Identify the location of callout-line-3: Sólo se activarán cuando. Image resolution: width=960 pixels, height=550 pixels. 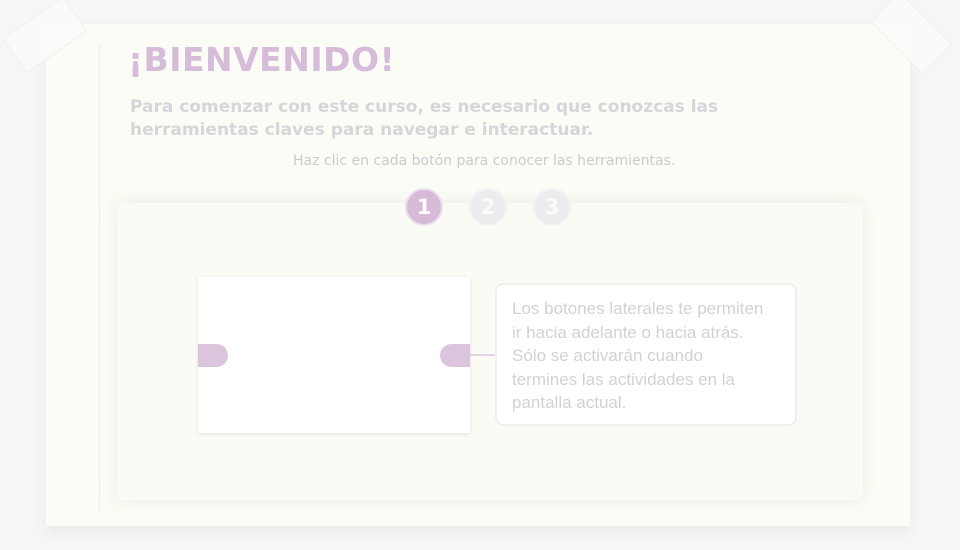
(607, 355).